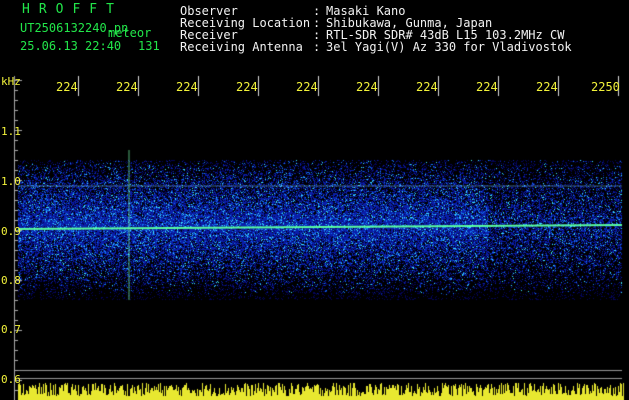 This screenshot has width=629, height=400. Describe the element at coordinates (11, 131) in the screenshot. I see `y-tick-label: 1.1` at that location.